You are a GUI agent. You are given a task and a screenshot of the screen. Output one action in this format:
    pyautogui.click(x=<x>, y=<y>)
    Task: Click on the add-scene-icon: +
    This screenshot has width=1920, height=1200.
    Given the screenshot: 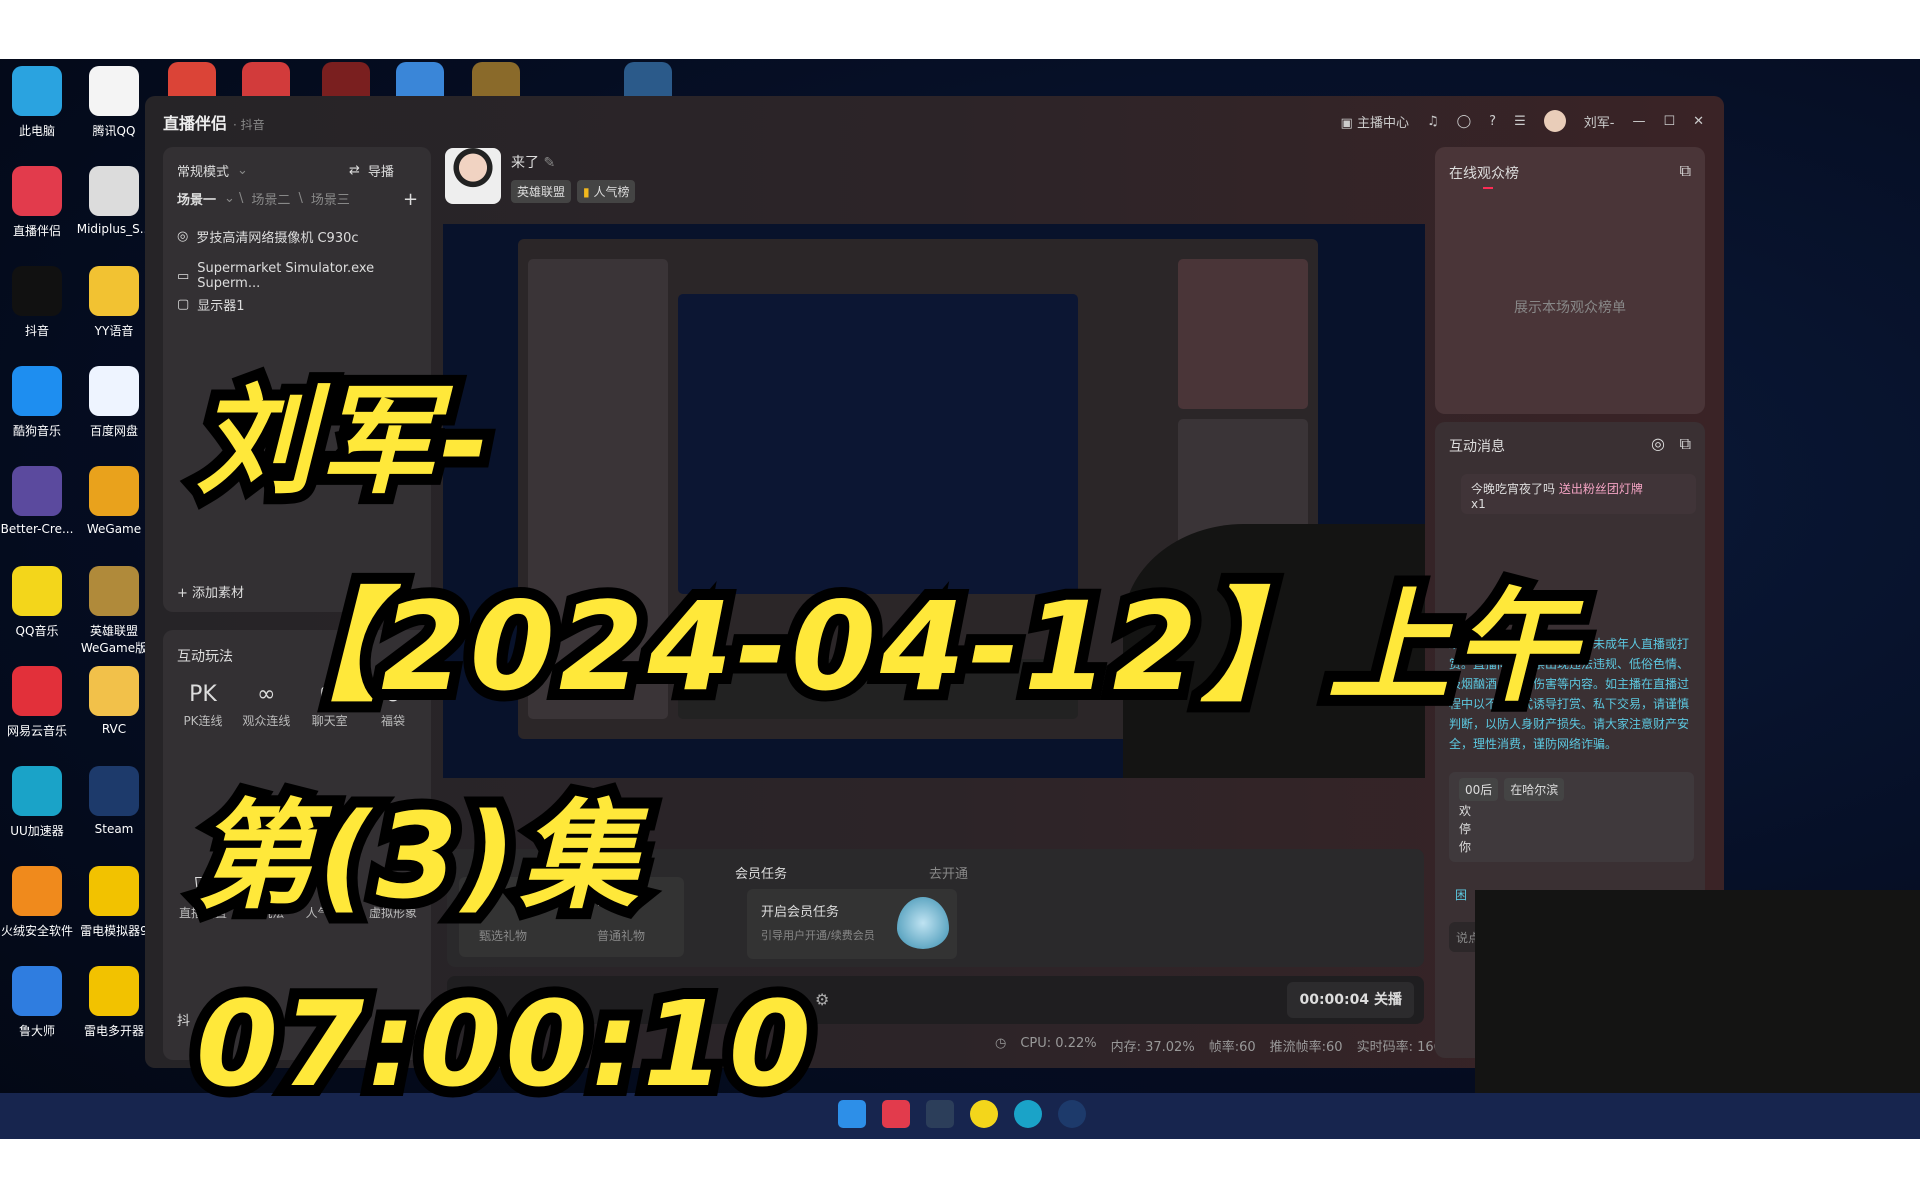 What is the action you would take?
    pyautogui.click(x=410, y=199)
    